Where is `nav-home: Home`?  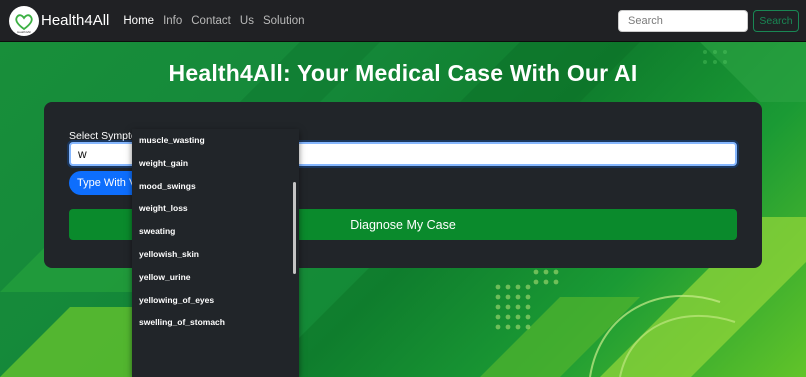
nav-home: Home is located at coordinates (138, 21).